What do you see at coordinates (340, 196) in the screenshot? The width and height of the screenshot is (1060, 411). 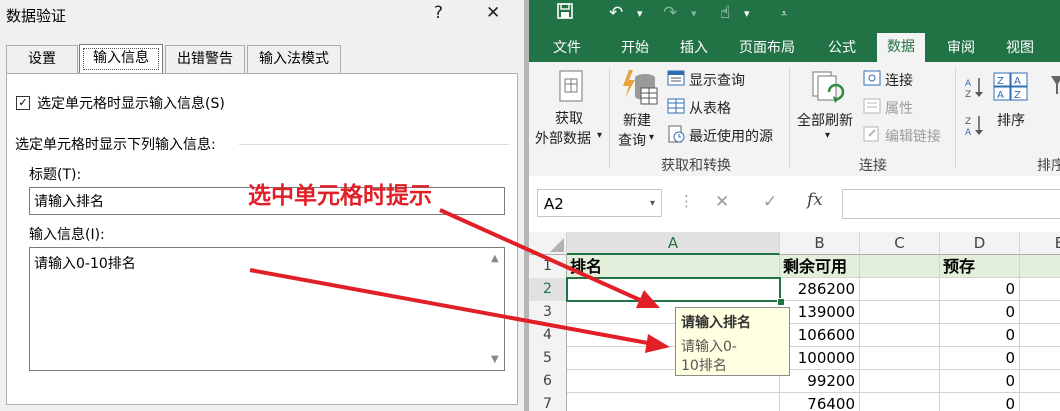 I see `annotation-text: 选中单元格时提示` at bounding box center [340, 196].